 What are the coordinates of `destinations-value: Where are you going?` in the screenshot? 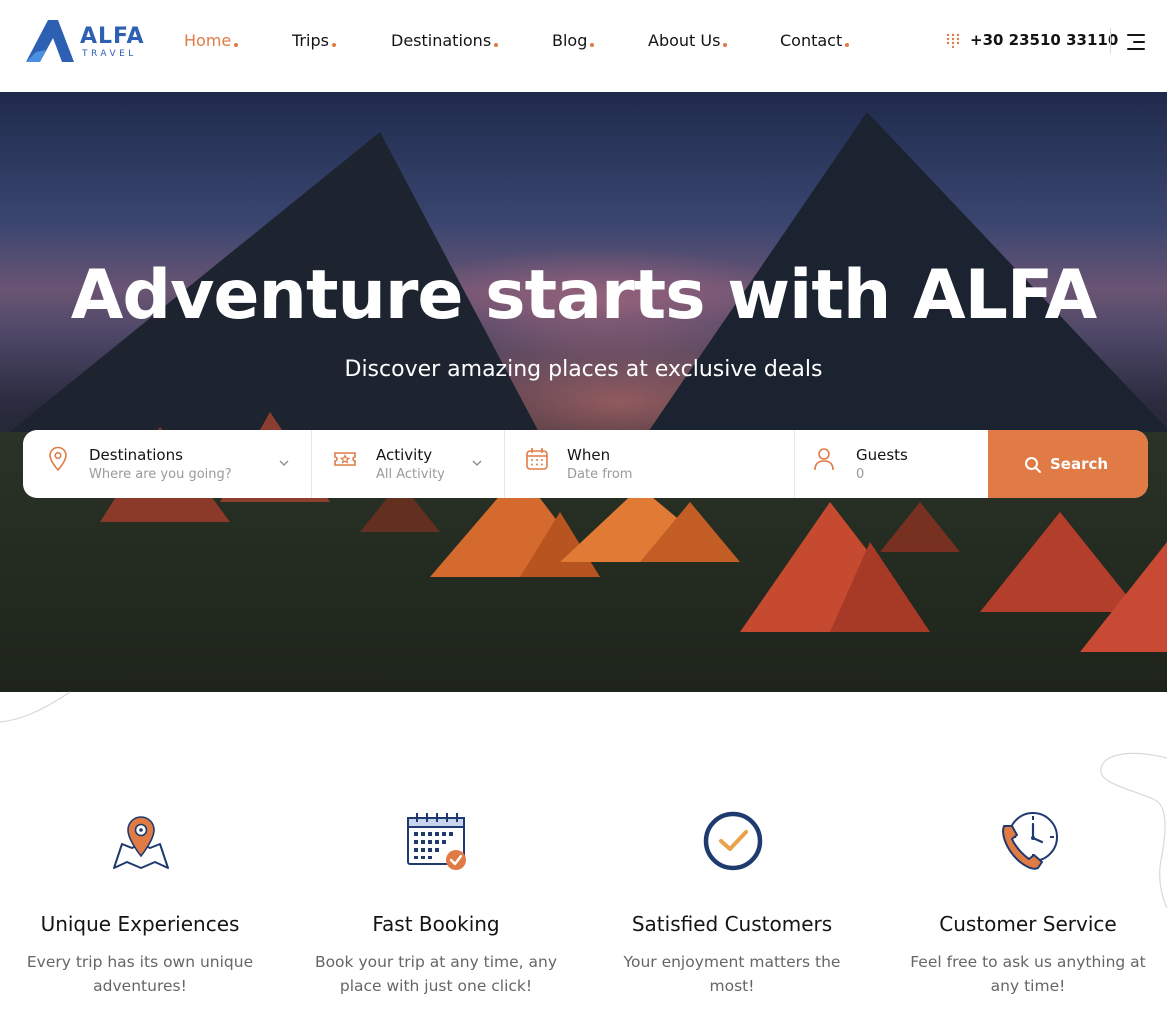 It's located at (160, 474).